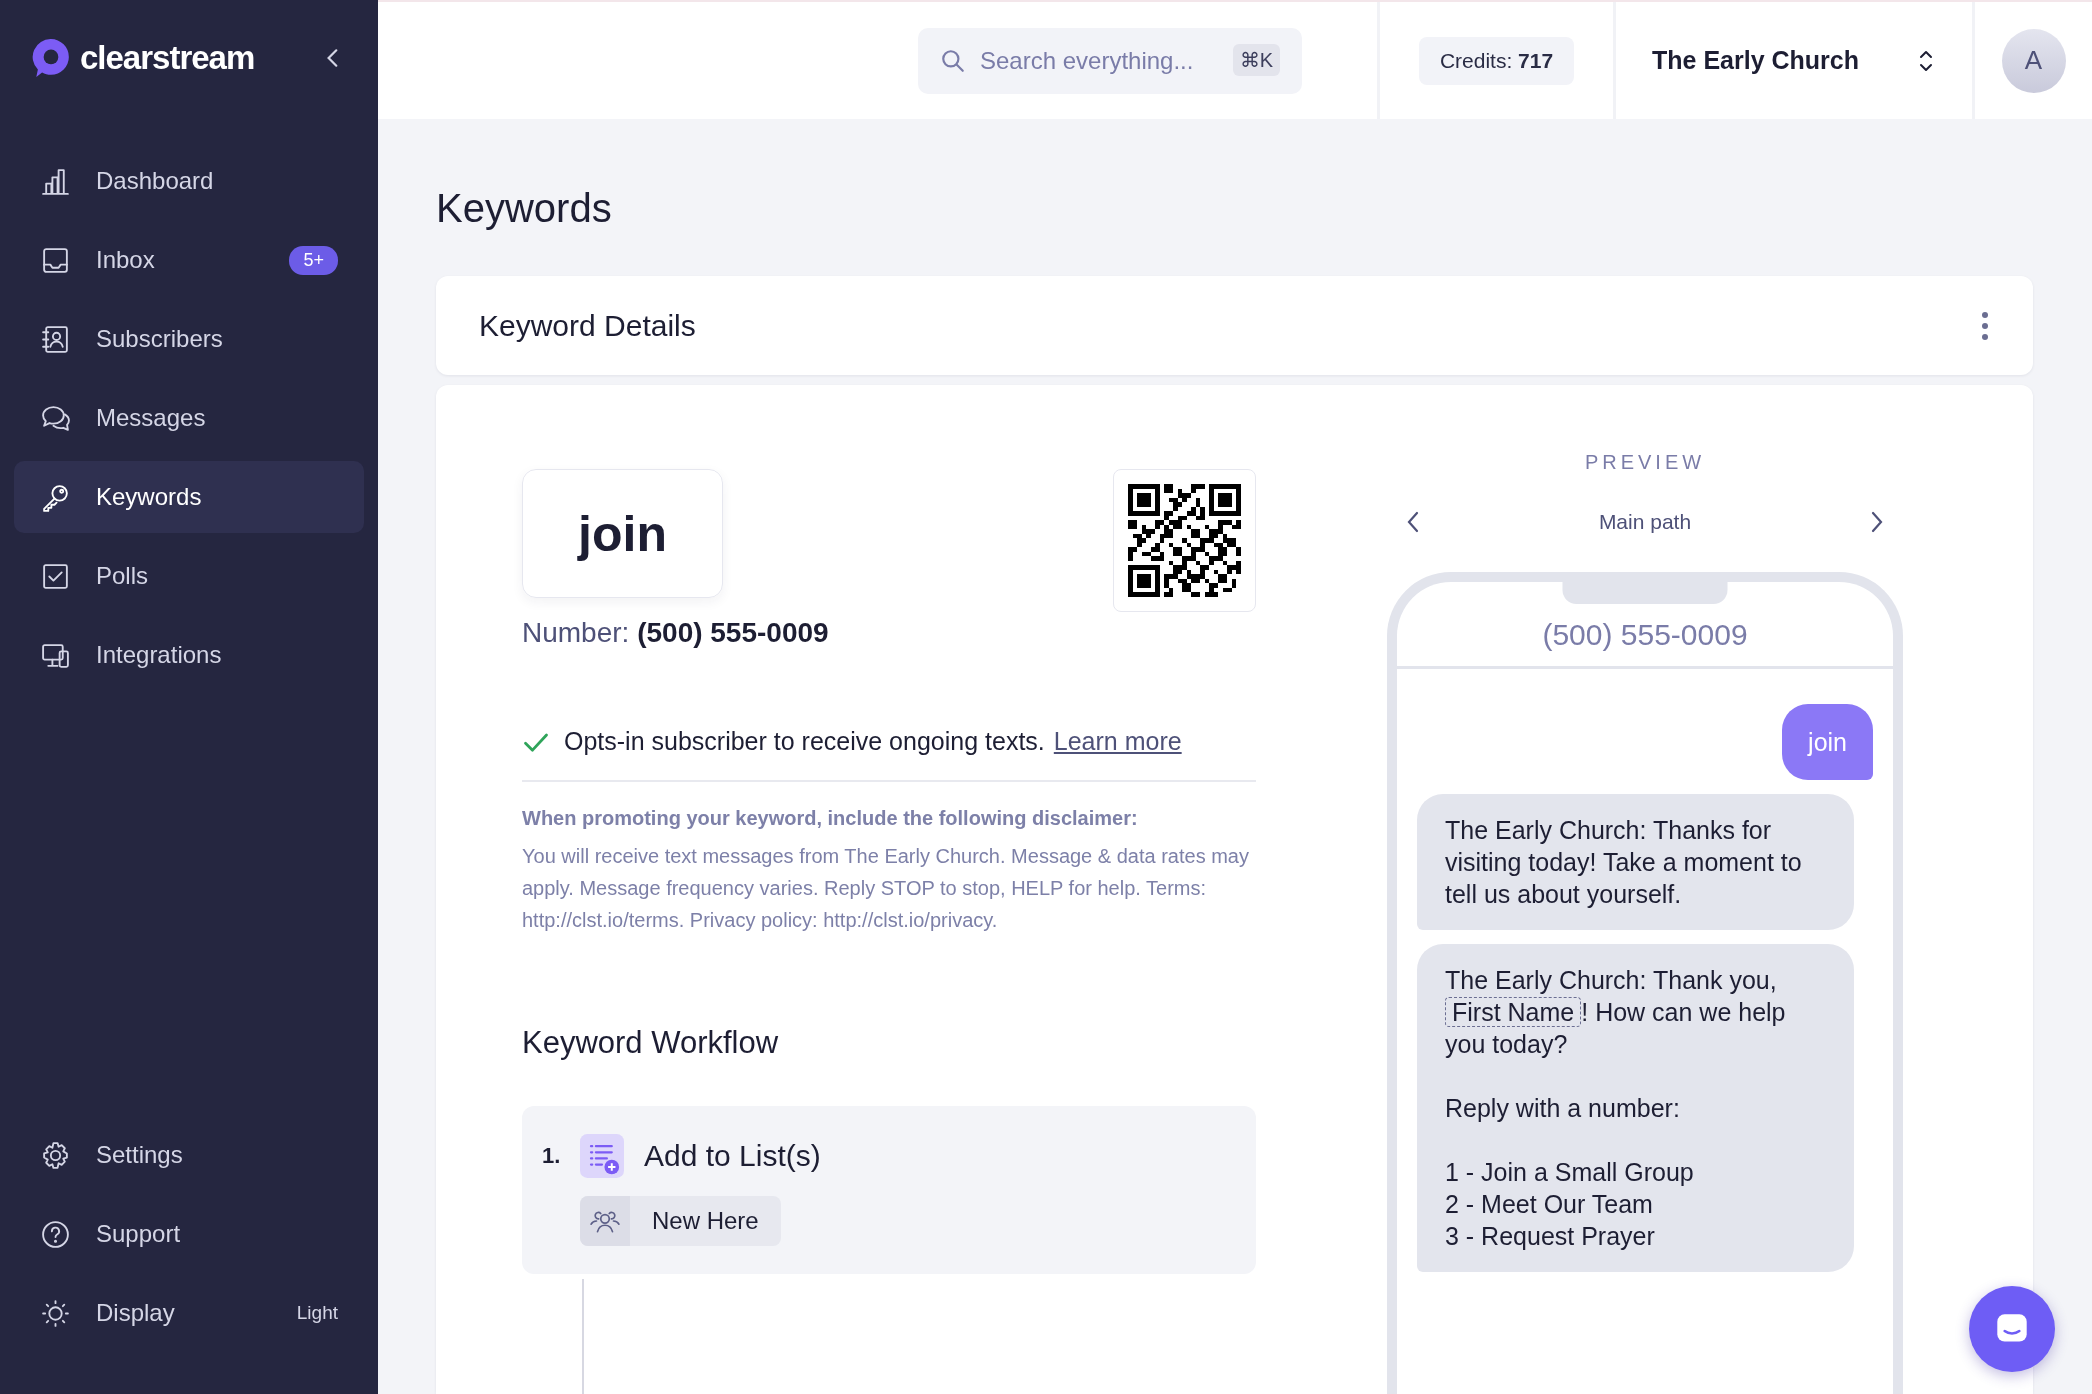  What do you see at coordinates (680, 1221) in the screenshot?
I see `list-chip: New Here` at bounding box center [680, 1221].